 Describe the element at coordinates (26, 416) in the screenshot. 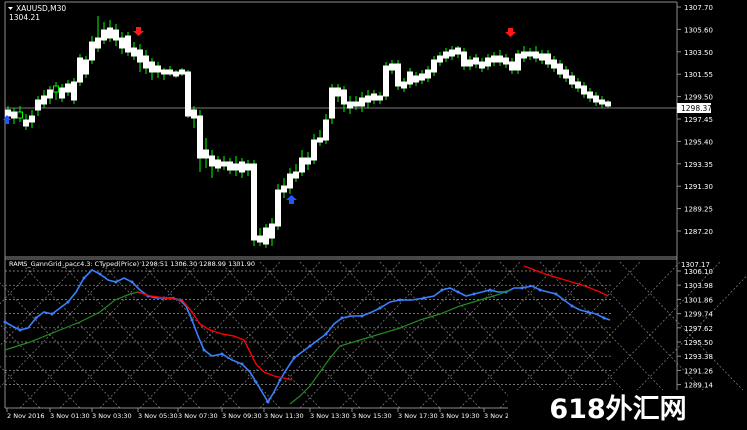

I see `time-tick-label: 2 Nov 2016` at that location.